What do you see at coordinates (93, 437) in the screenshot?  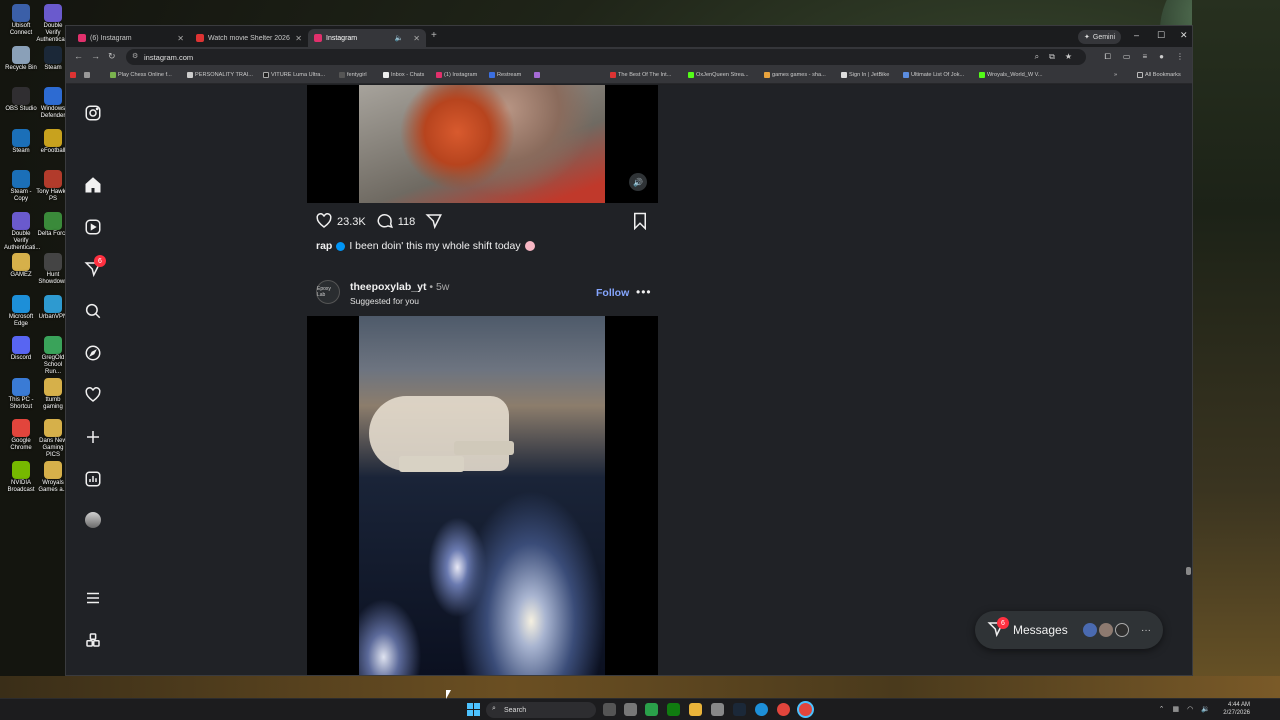 I see `create-icon` at bounding box center [93, 437].